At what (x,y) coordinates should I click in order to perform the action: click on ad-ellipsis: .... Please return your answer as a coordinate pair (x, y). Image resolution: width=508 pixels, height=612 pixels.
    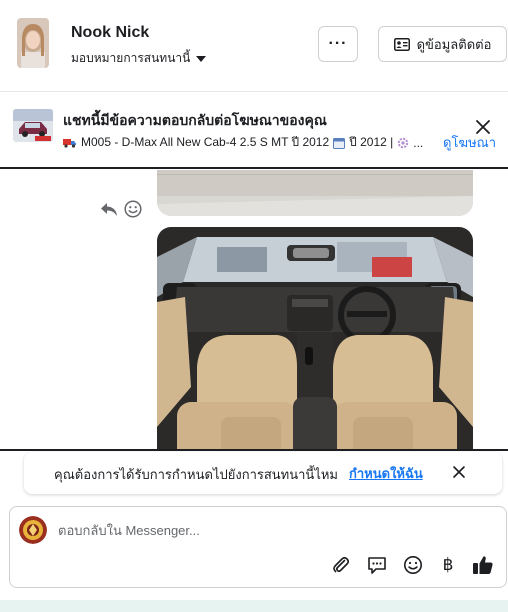
    Looking at the image, I should click on (418, 142).